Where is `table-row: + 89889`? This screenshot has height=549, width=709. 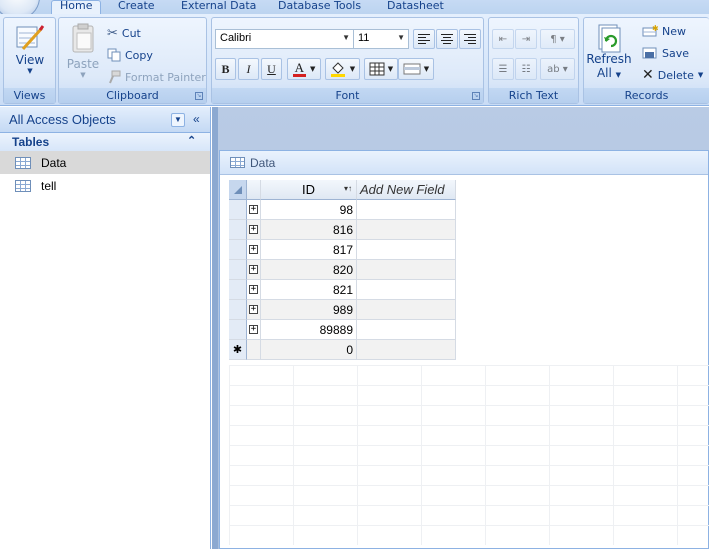 table-row: + 89889 is located at coordinates (342, 330).